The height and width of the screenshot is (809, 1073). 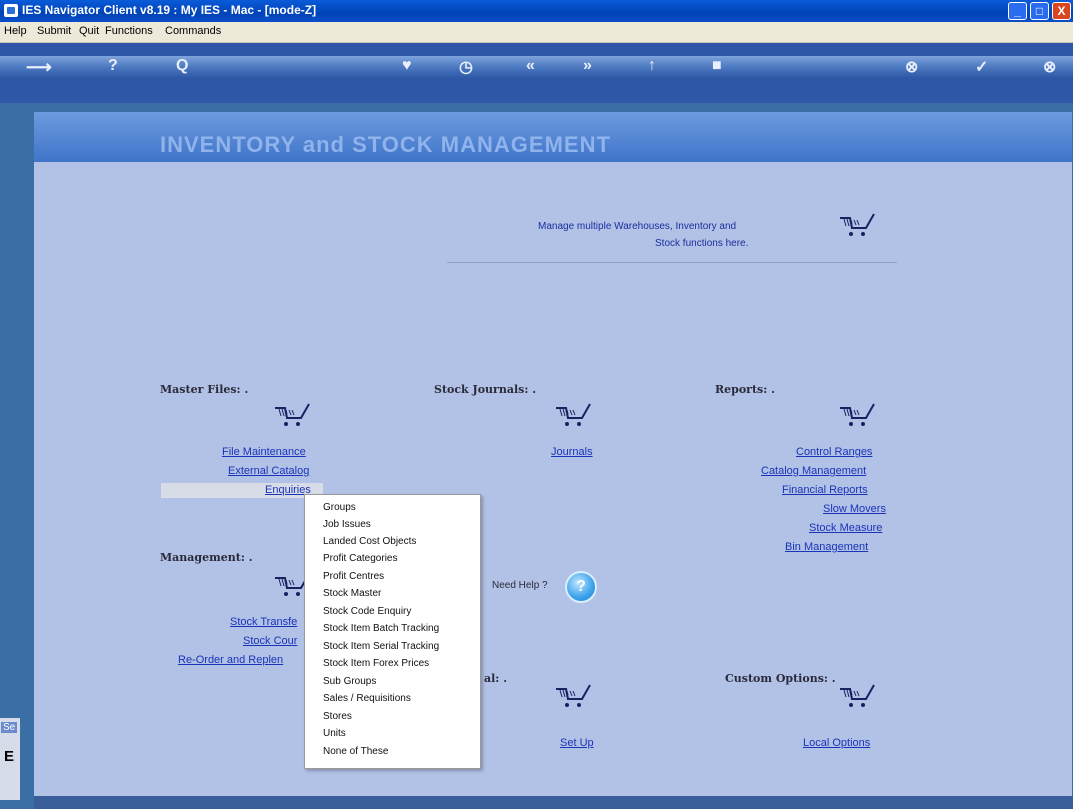 I want to click on cancel-icon: ⊗, so click(x=911, y=67).